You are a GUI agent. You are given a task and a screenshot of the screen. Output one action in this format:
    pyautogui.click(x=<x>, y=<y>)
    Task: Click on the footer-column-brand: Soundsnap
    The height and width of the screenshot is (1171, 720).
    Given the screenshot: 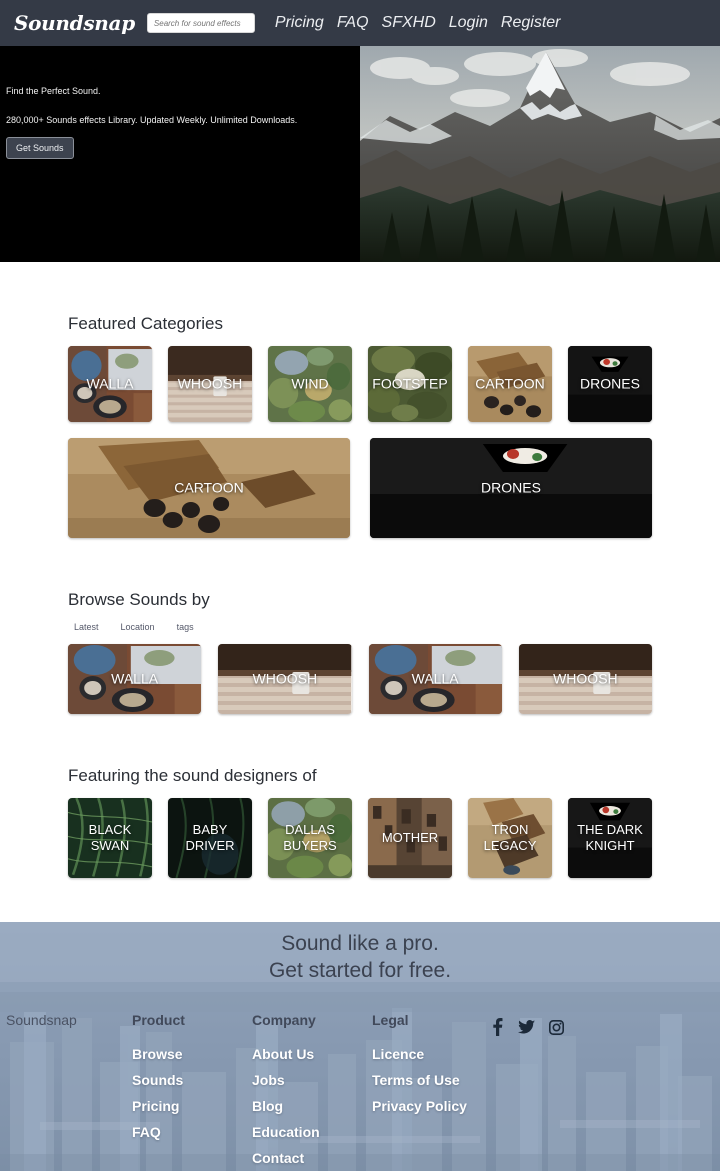 What is the action you would take?
    pyautogui.click(x=69, y=1091)
    